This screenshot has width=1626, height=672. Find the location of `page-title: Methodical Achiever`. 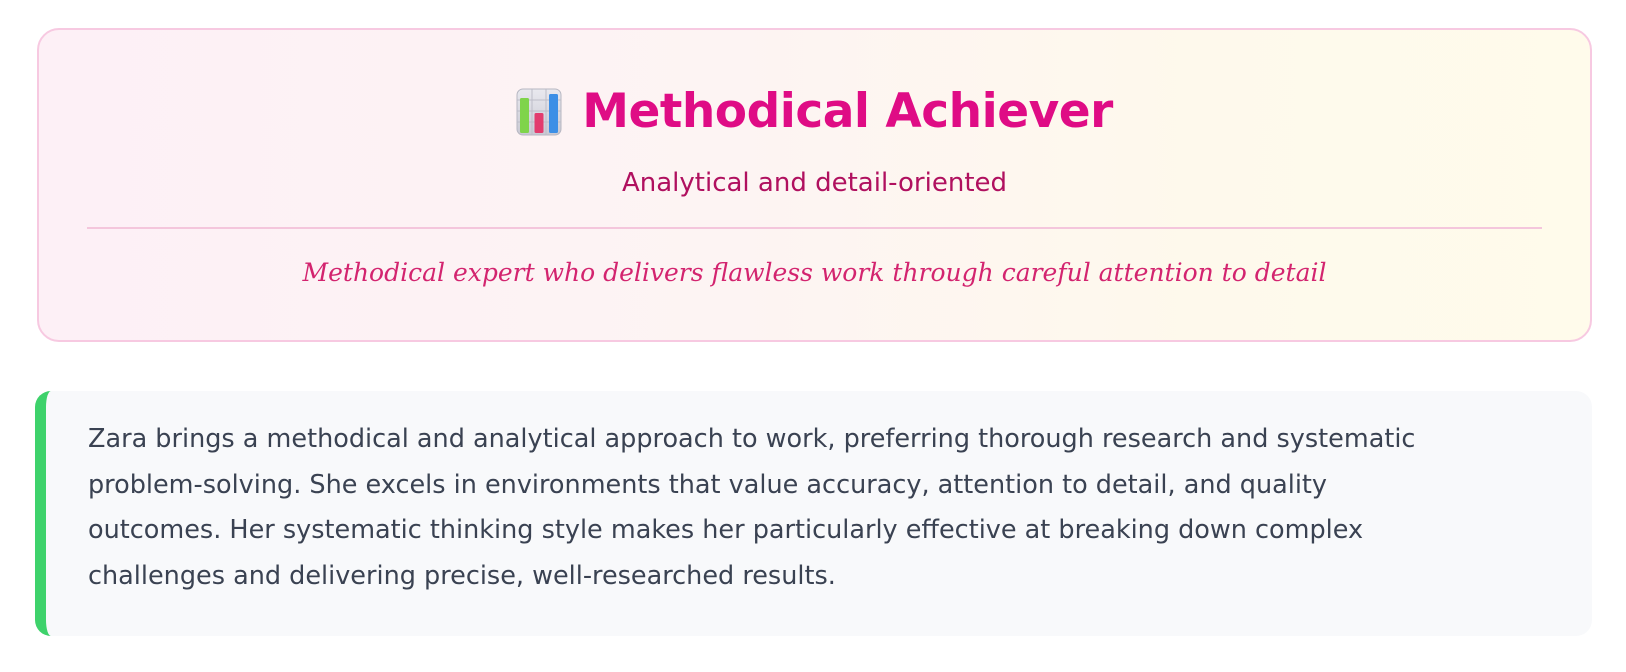

page-title: Methodical Achiever is located at coordinates (847, 111).